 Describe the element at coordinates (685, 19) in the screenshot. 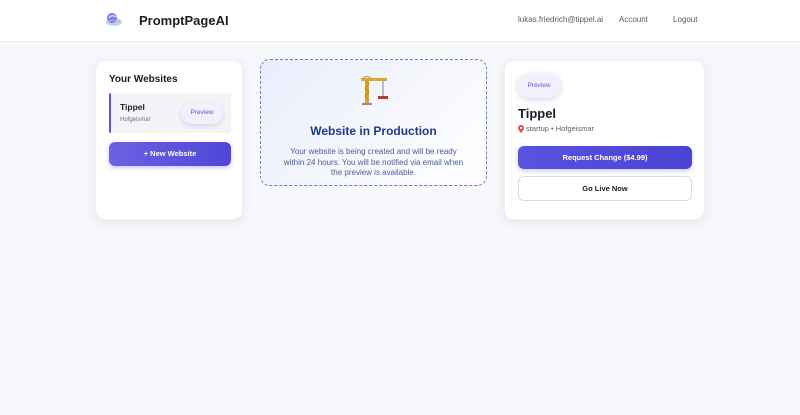

I see `logout-link: Logout` at that location.